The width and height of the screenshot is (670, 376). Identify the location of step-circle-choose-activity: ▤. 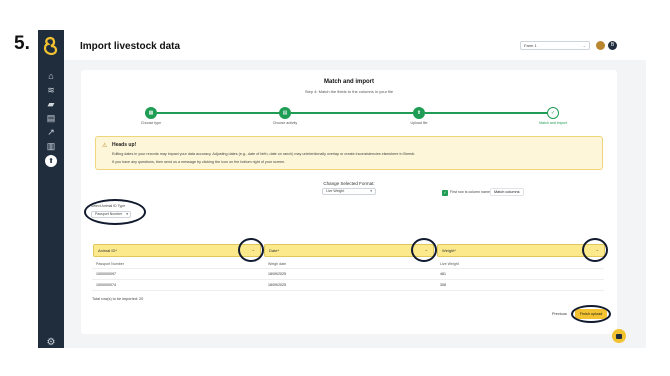
(285, 113).